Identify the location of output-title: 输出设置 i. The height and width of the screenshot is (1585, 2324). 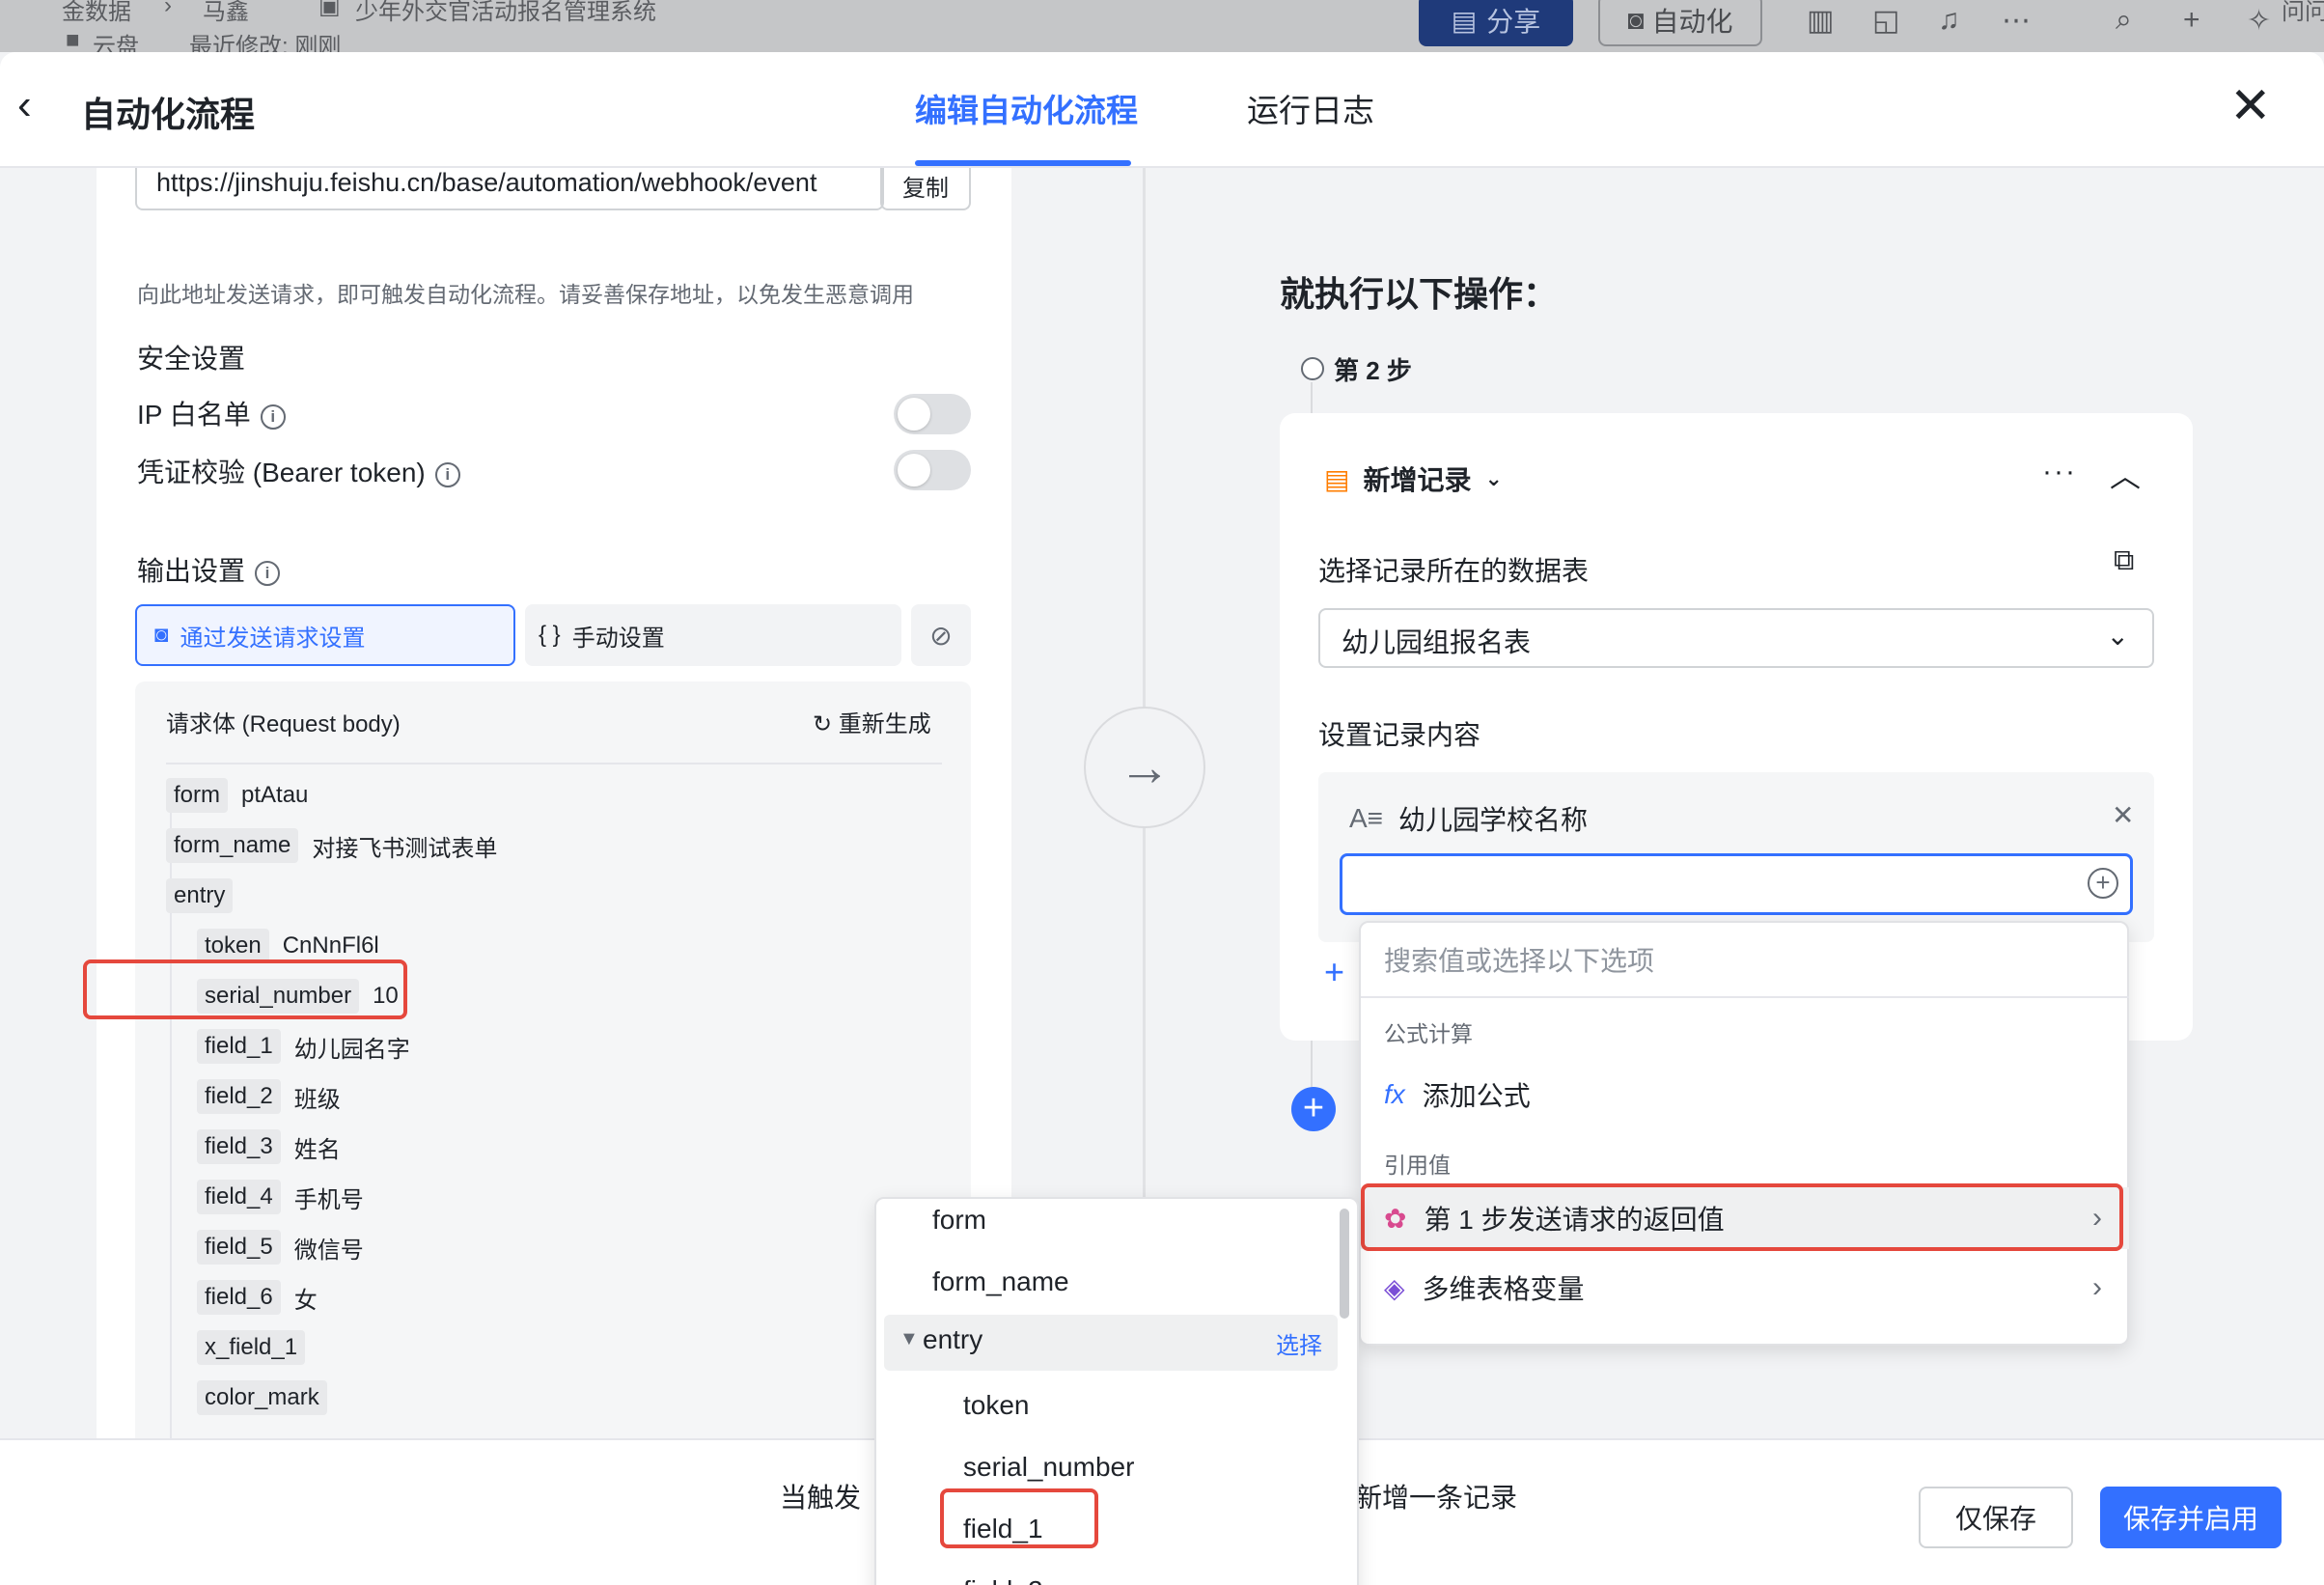
(209, 569).